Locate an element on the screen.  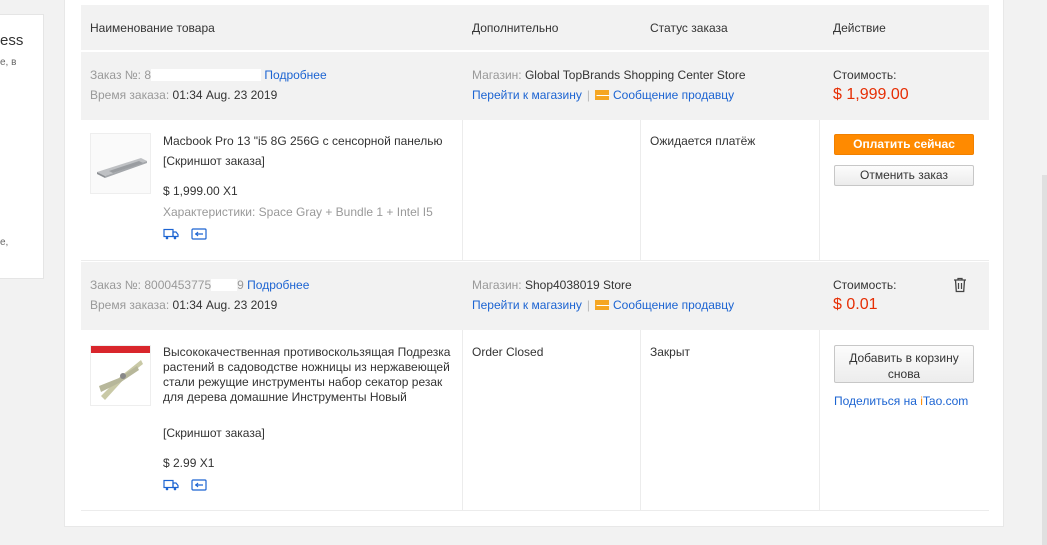
order-number-tail: 9 is located at coordinates (240, 285).